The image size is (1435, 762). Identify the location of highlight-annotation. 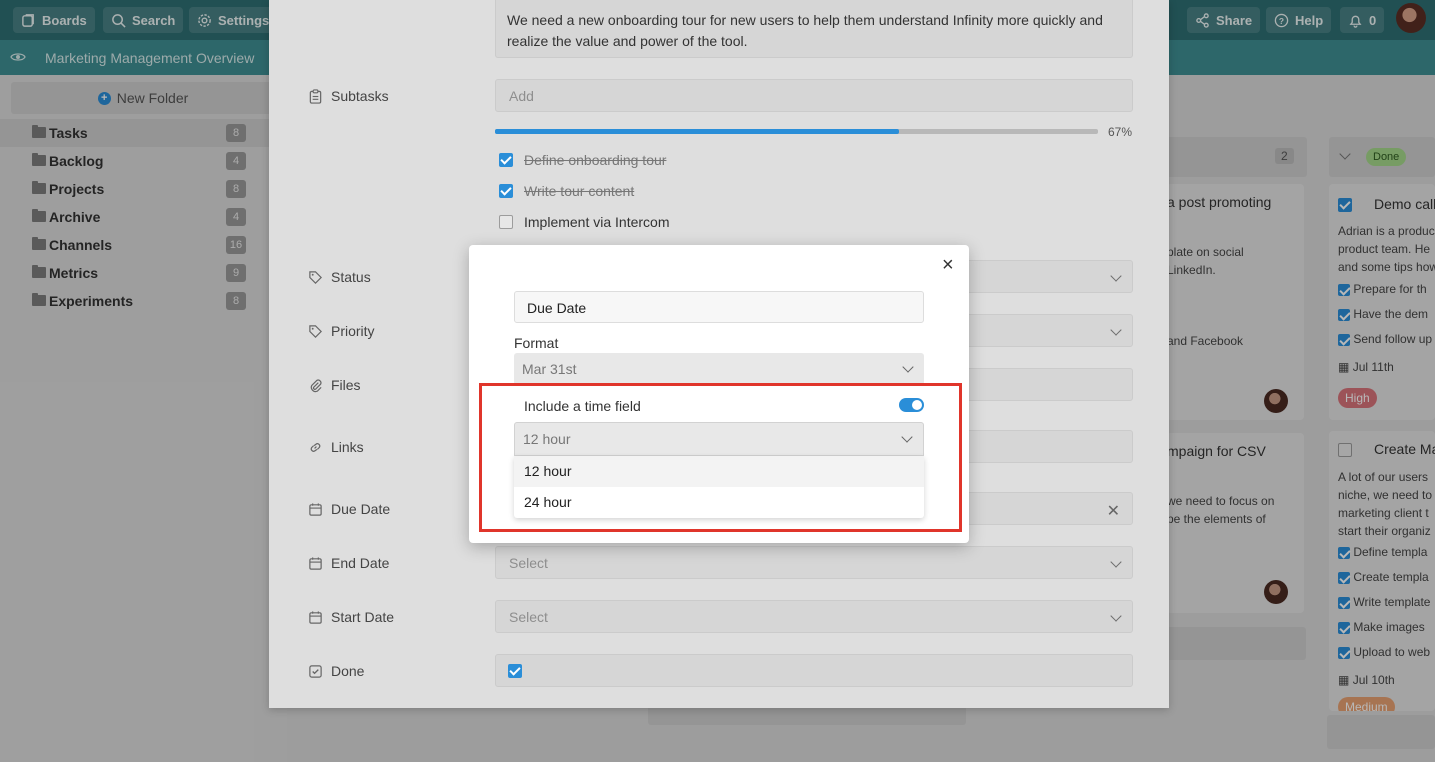
(720, 457).